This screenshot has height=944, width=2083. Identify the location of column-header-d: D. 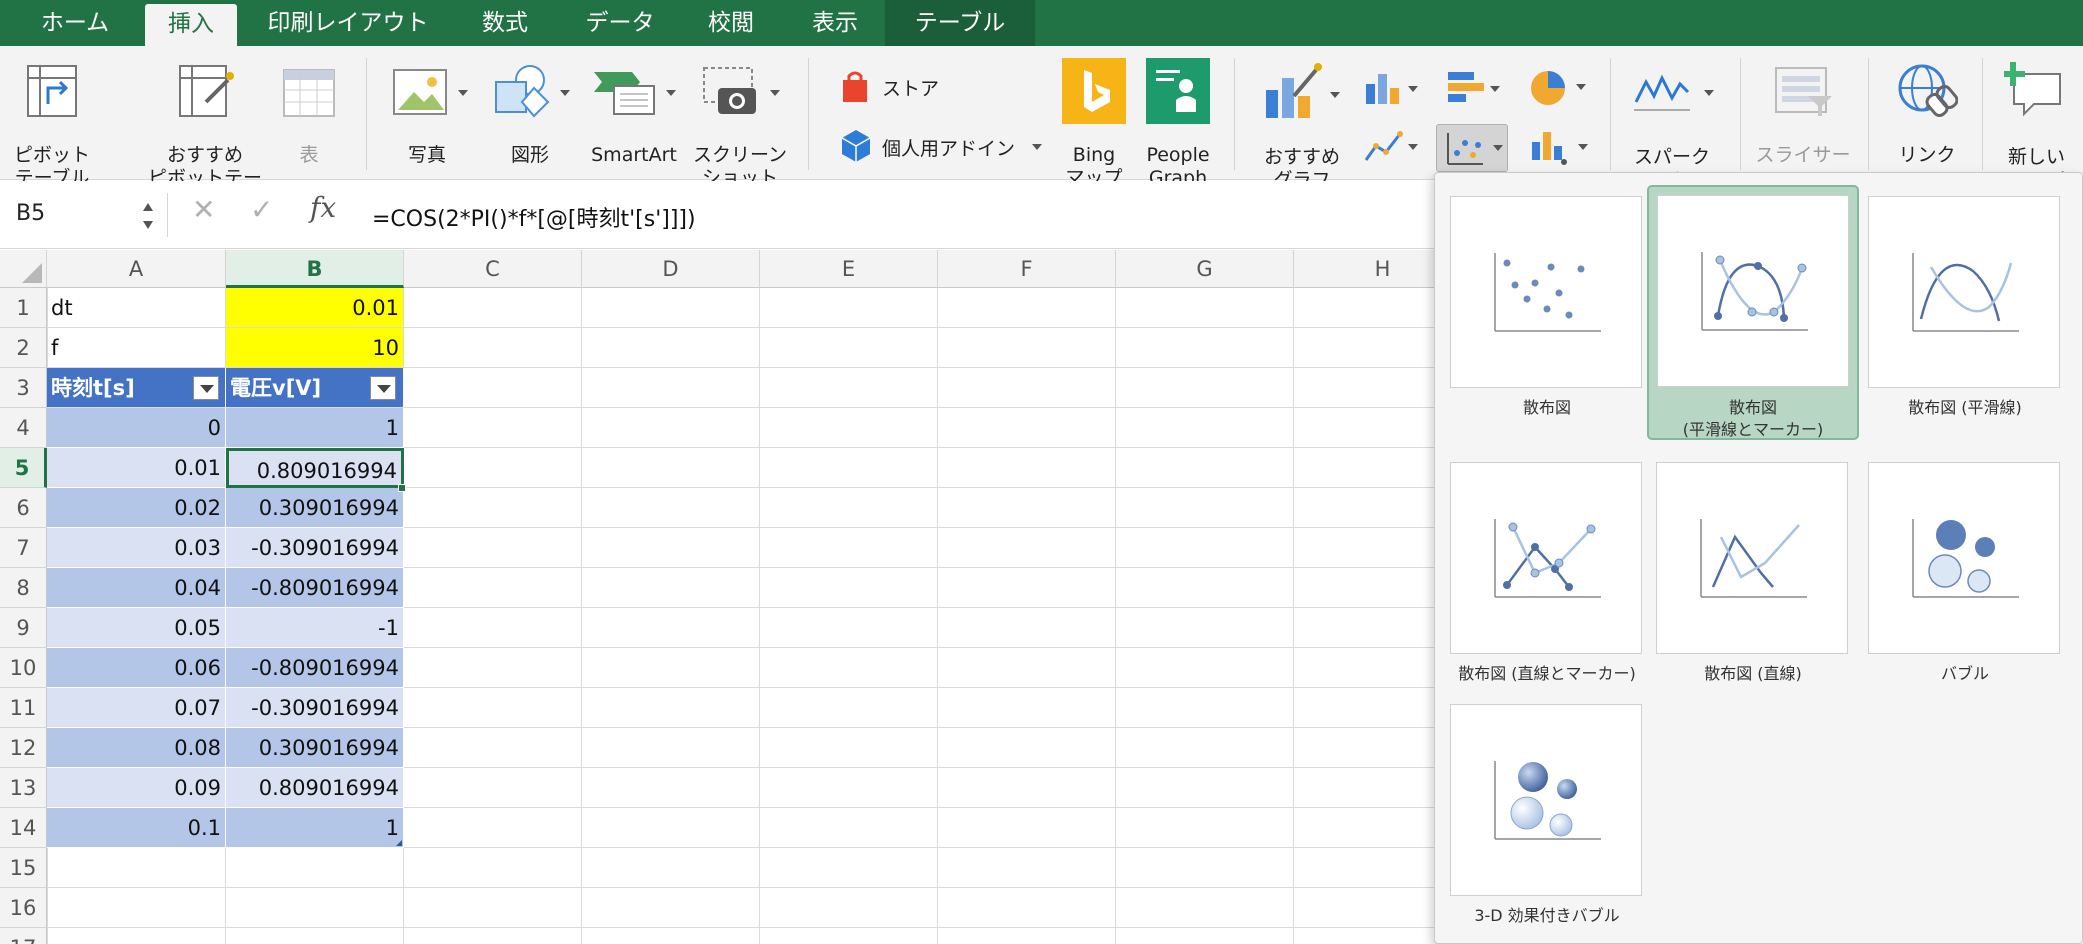
(671, 269).